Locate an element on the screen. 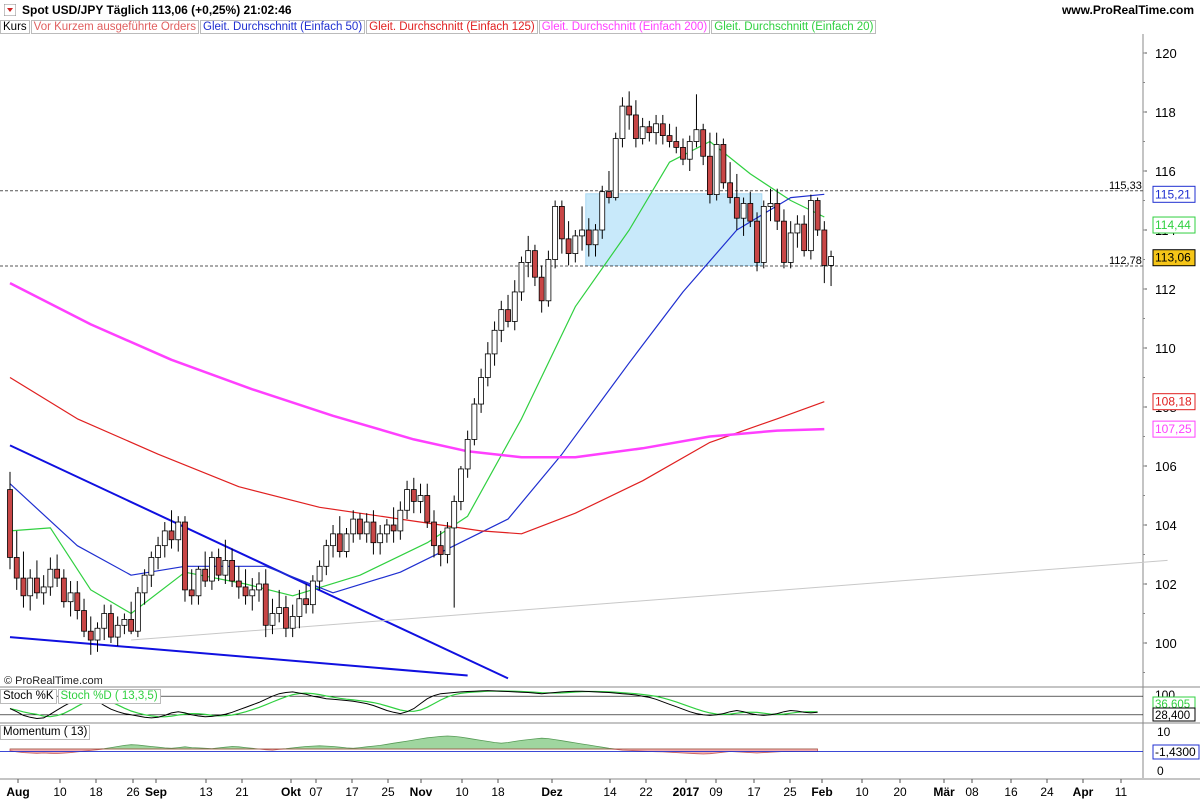 The width and height of the screenshot is (1200, 800). stoch-legend-item-1: Stoch %D ( 13,3,5) is located at coordinates (109, 696).